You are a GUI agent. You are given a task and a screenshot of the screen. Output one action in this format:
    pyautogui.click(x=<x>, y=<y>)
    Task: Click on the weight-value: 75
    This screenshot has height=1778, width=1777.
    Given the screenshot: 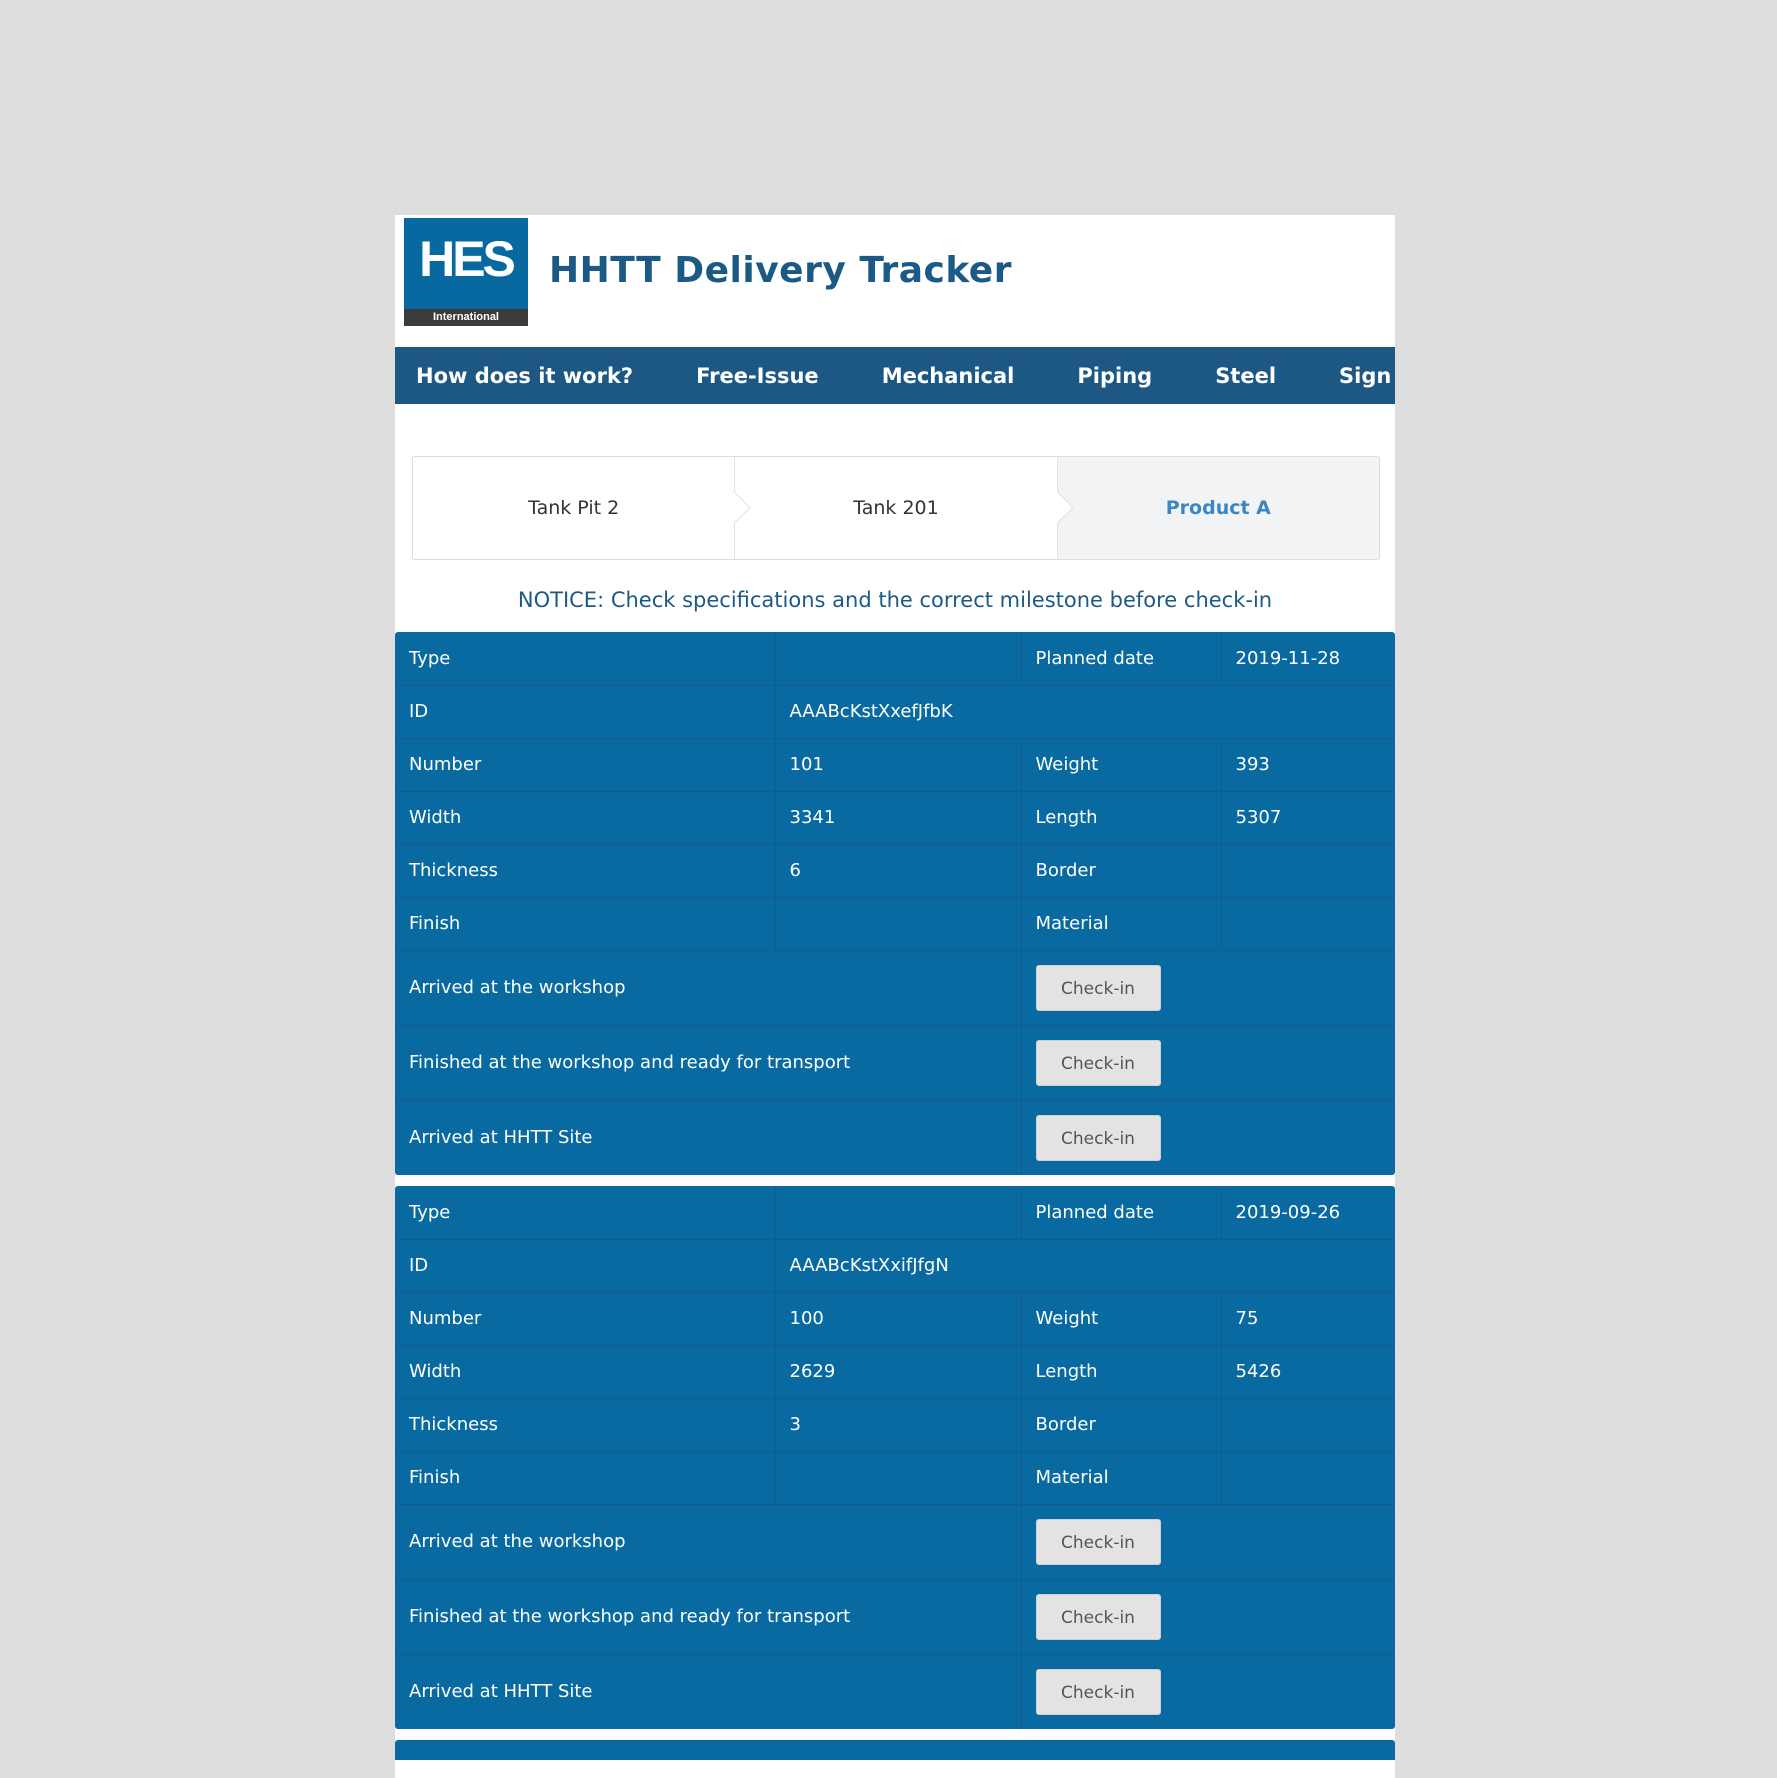 What is the action you would take?
    pyautogui.click(x=1308, y=1319)
    